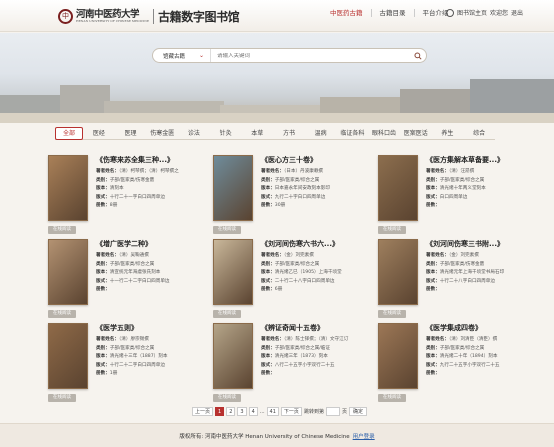 The width and height of the screenshot is (554, 447). What do you see at coordinates (142, 340) in the screenshot?
I see `book-author: 著者姓名：（清）廖宗锡撰` at bounding box center [142, 340].